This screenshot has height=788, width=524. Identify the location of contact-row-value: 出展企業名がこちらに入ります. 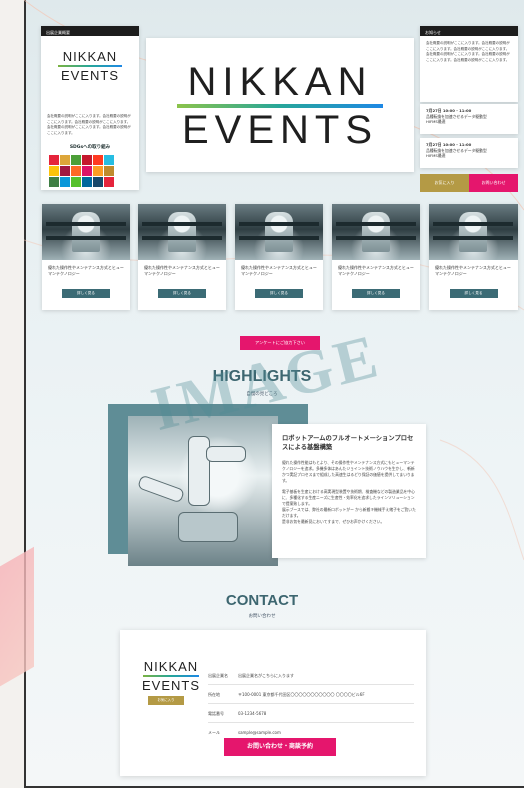
(266, 675).